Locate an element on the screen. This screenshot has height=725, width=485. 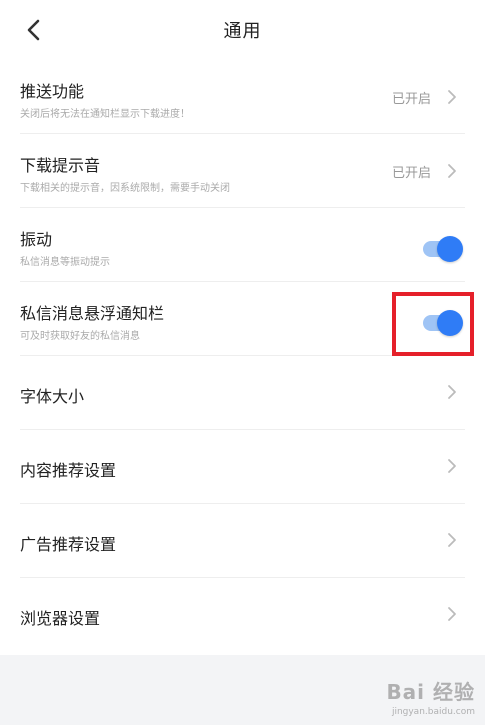
setting-browser: 浏览器设置 is located at coordinates (242, 615).